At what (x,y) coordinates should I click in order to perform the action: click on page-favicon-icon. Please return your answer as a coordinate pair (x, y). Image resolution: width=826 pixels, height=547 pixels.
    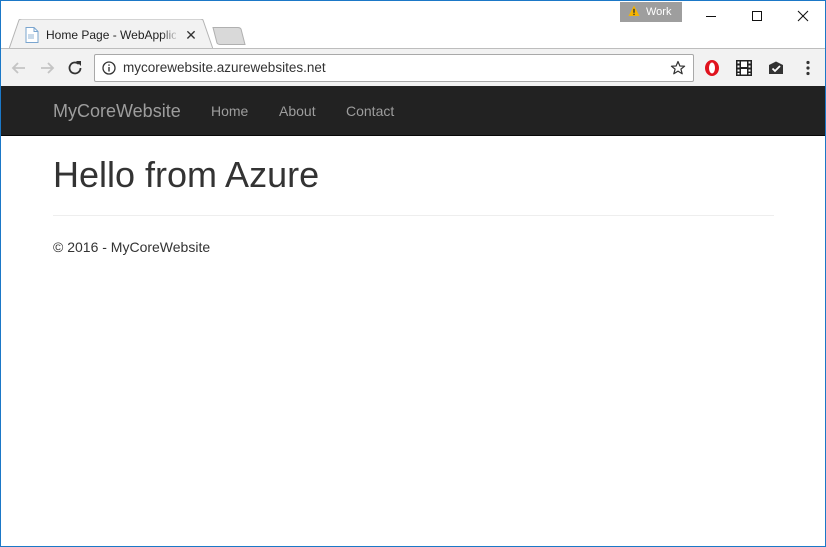
    Looking at the image, I should click on (32, 35).